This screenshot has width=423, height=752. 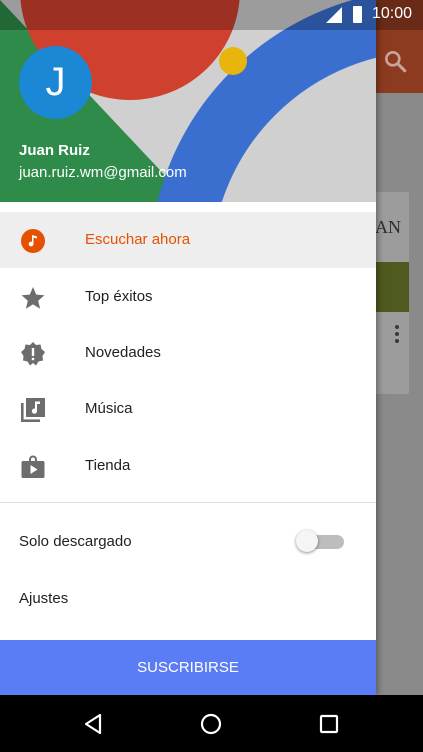 I want to click on drawer-divider, so click(x=188, y=502).